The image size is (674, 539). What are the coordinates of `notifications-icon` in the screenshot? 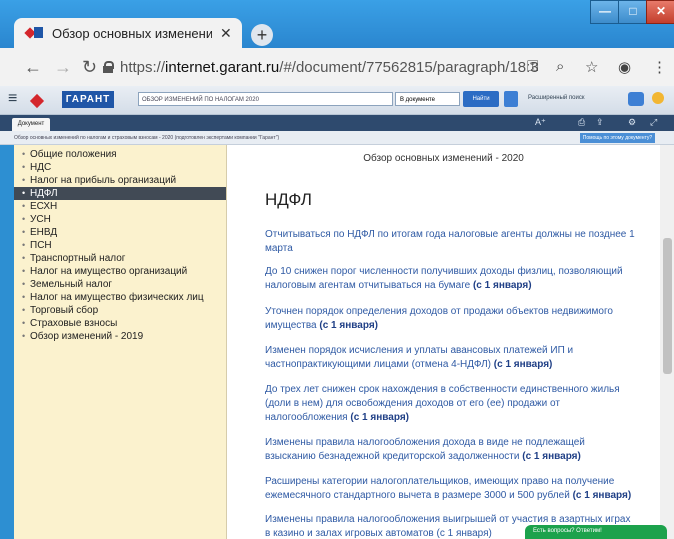 It's located at (658, 98).